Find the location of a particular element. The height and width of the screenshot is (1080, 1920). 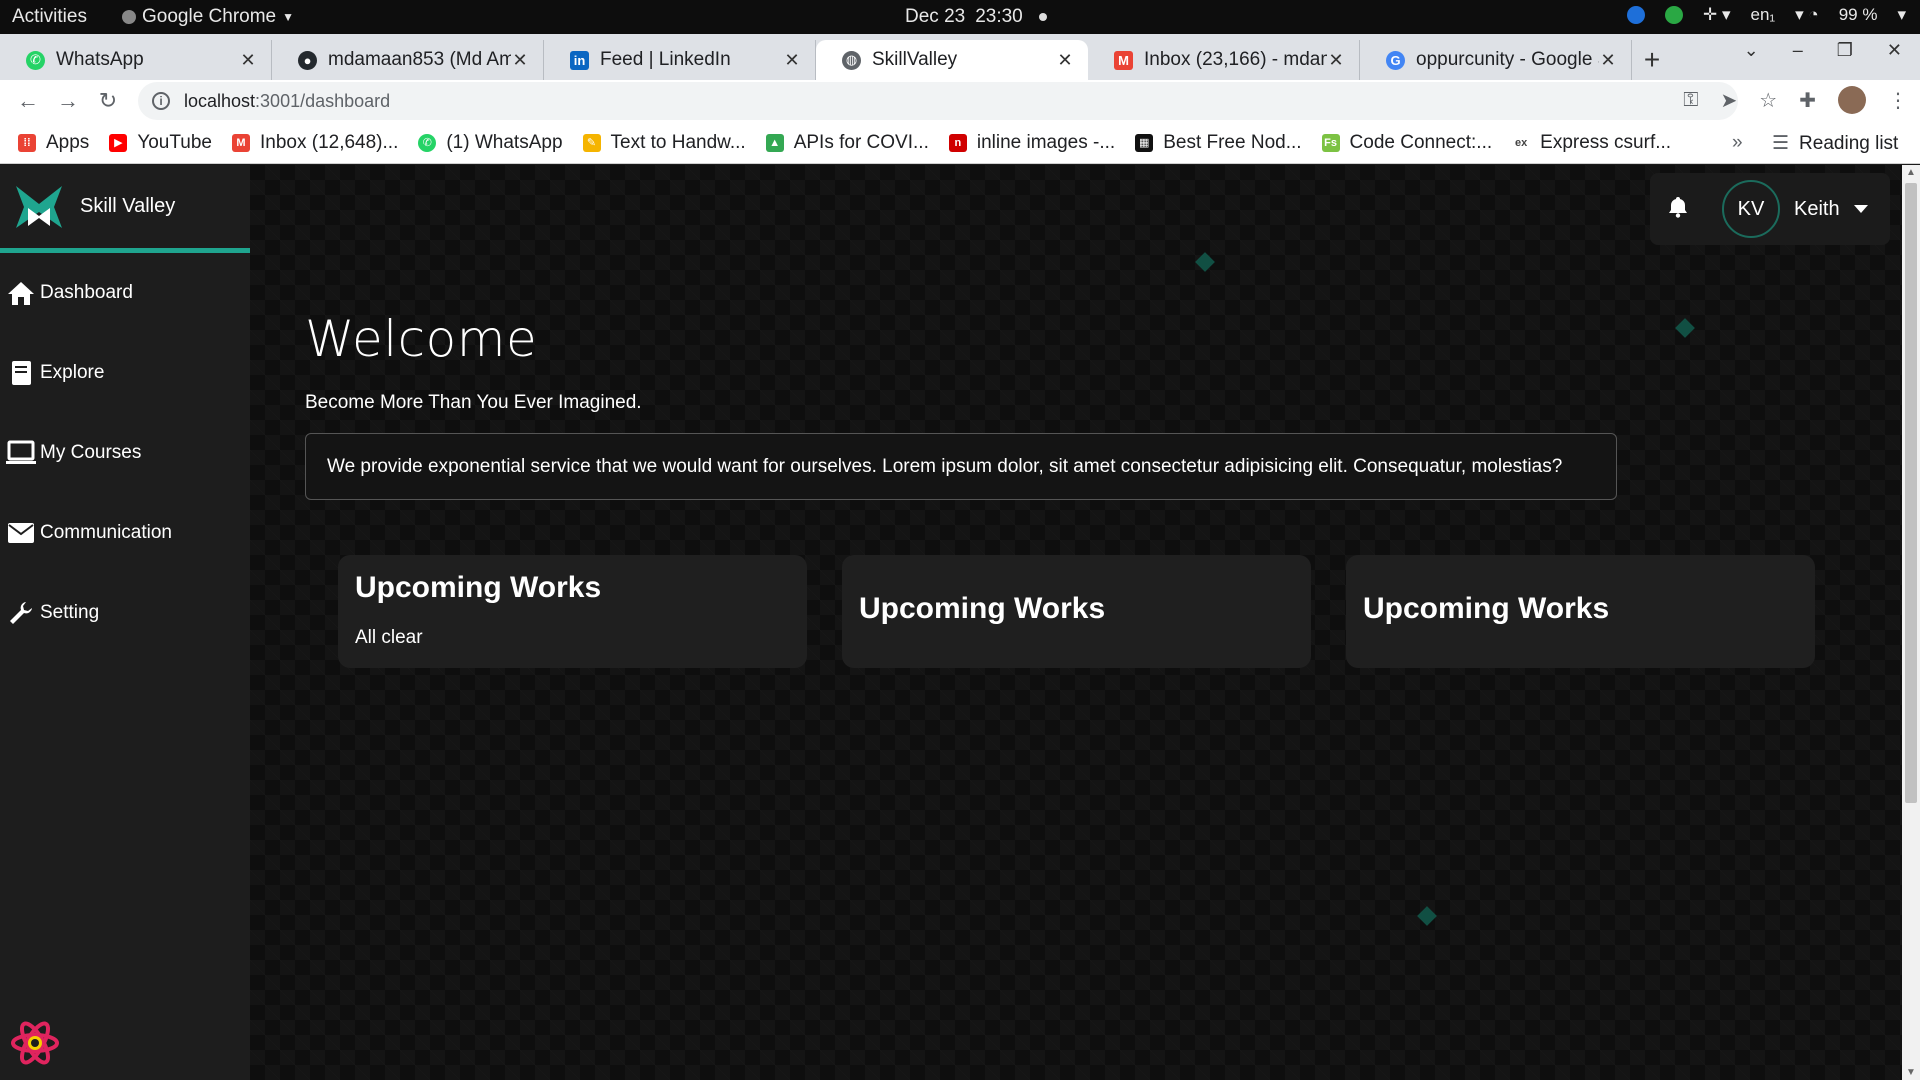

key-icon: ⚿ is located at coordinates (1690, 100).